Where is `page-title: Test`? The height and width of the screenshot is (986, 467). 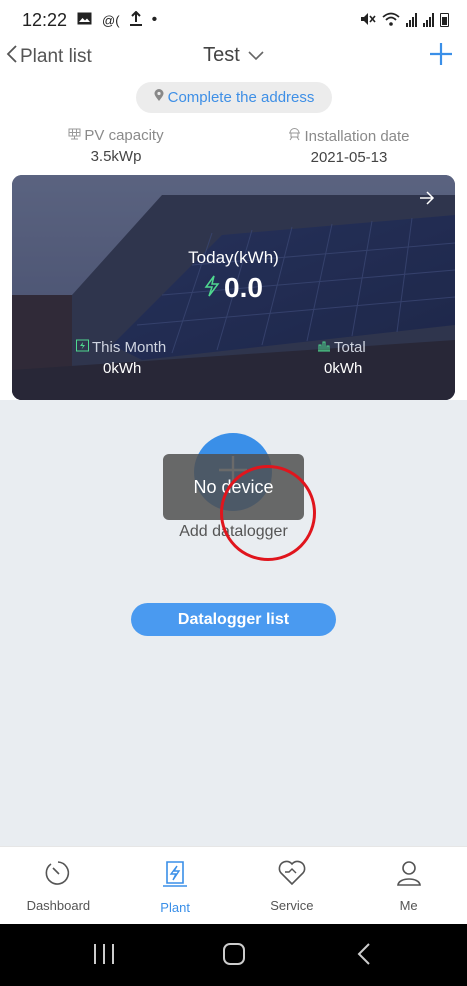
page-title: Test is located at coordinates (221, 55).